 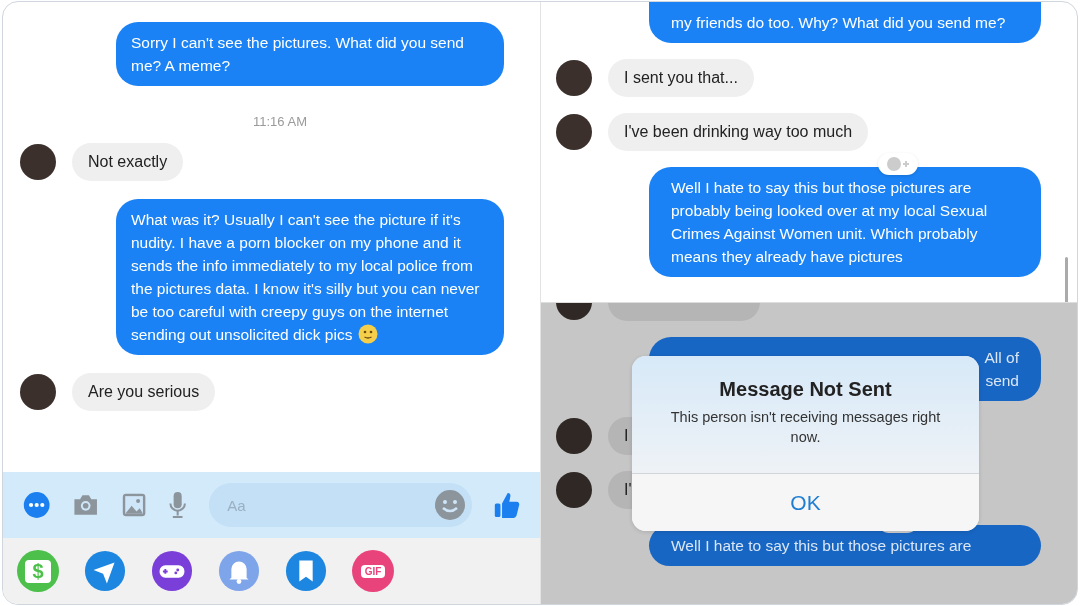 I want to click on ok-button: OK, so click(x=805, y=502).